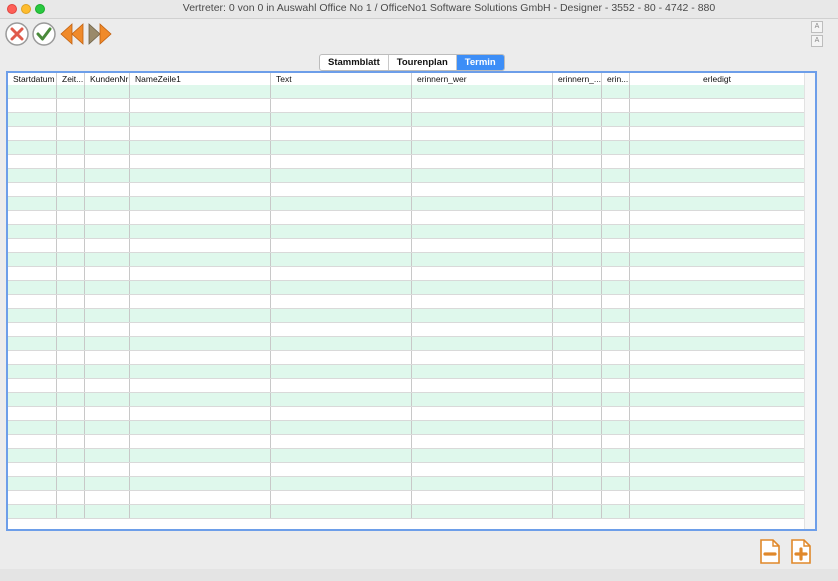  What do you see at coordinates (480, 62) in the screenshot?
I see `tab-termin: Termin` at bounding box center [480, 62].